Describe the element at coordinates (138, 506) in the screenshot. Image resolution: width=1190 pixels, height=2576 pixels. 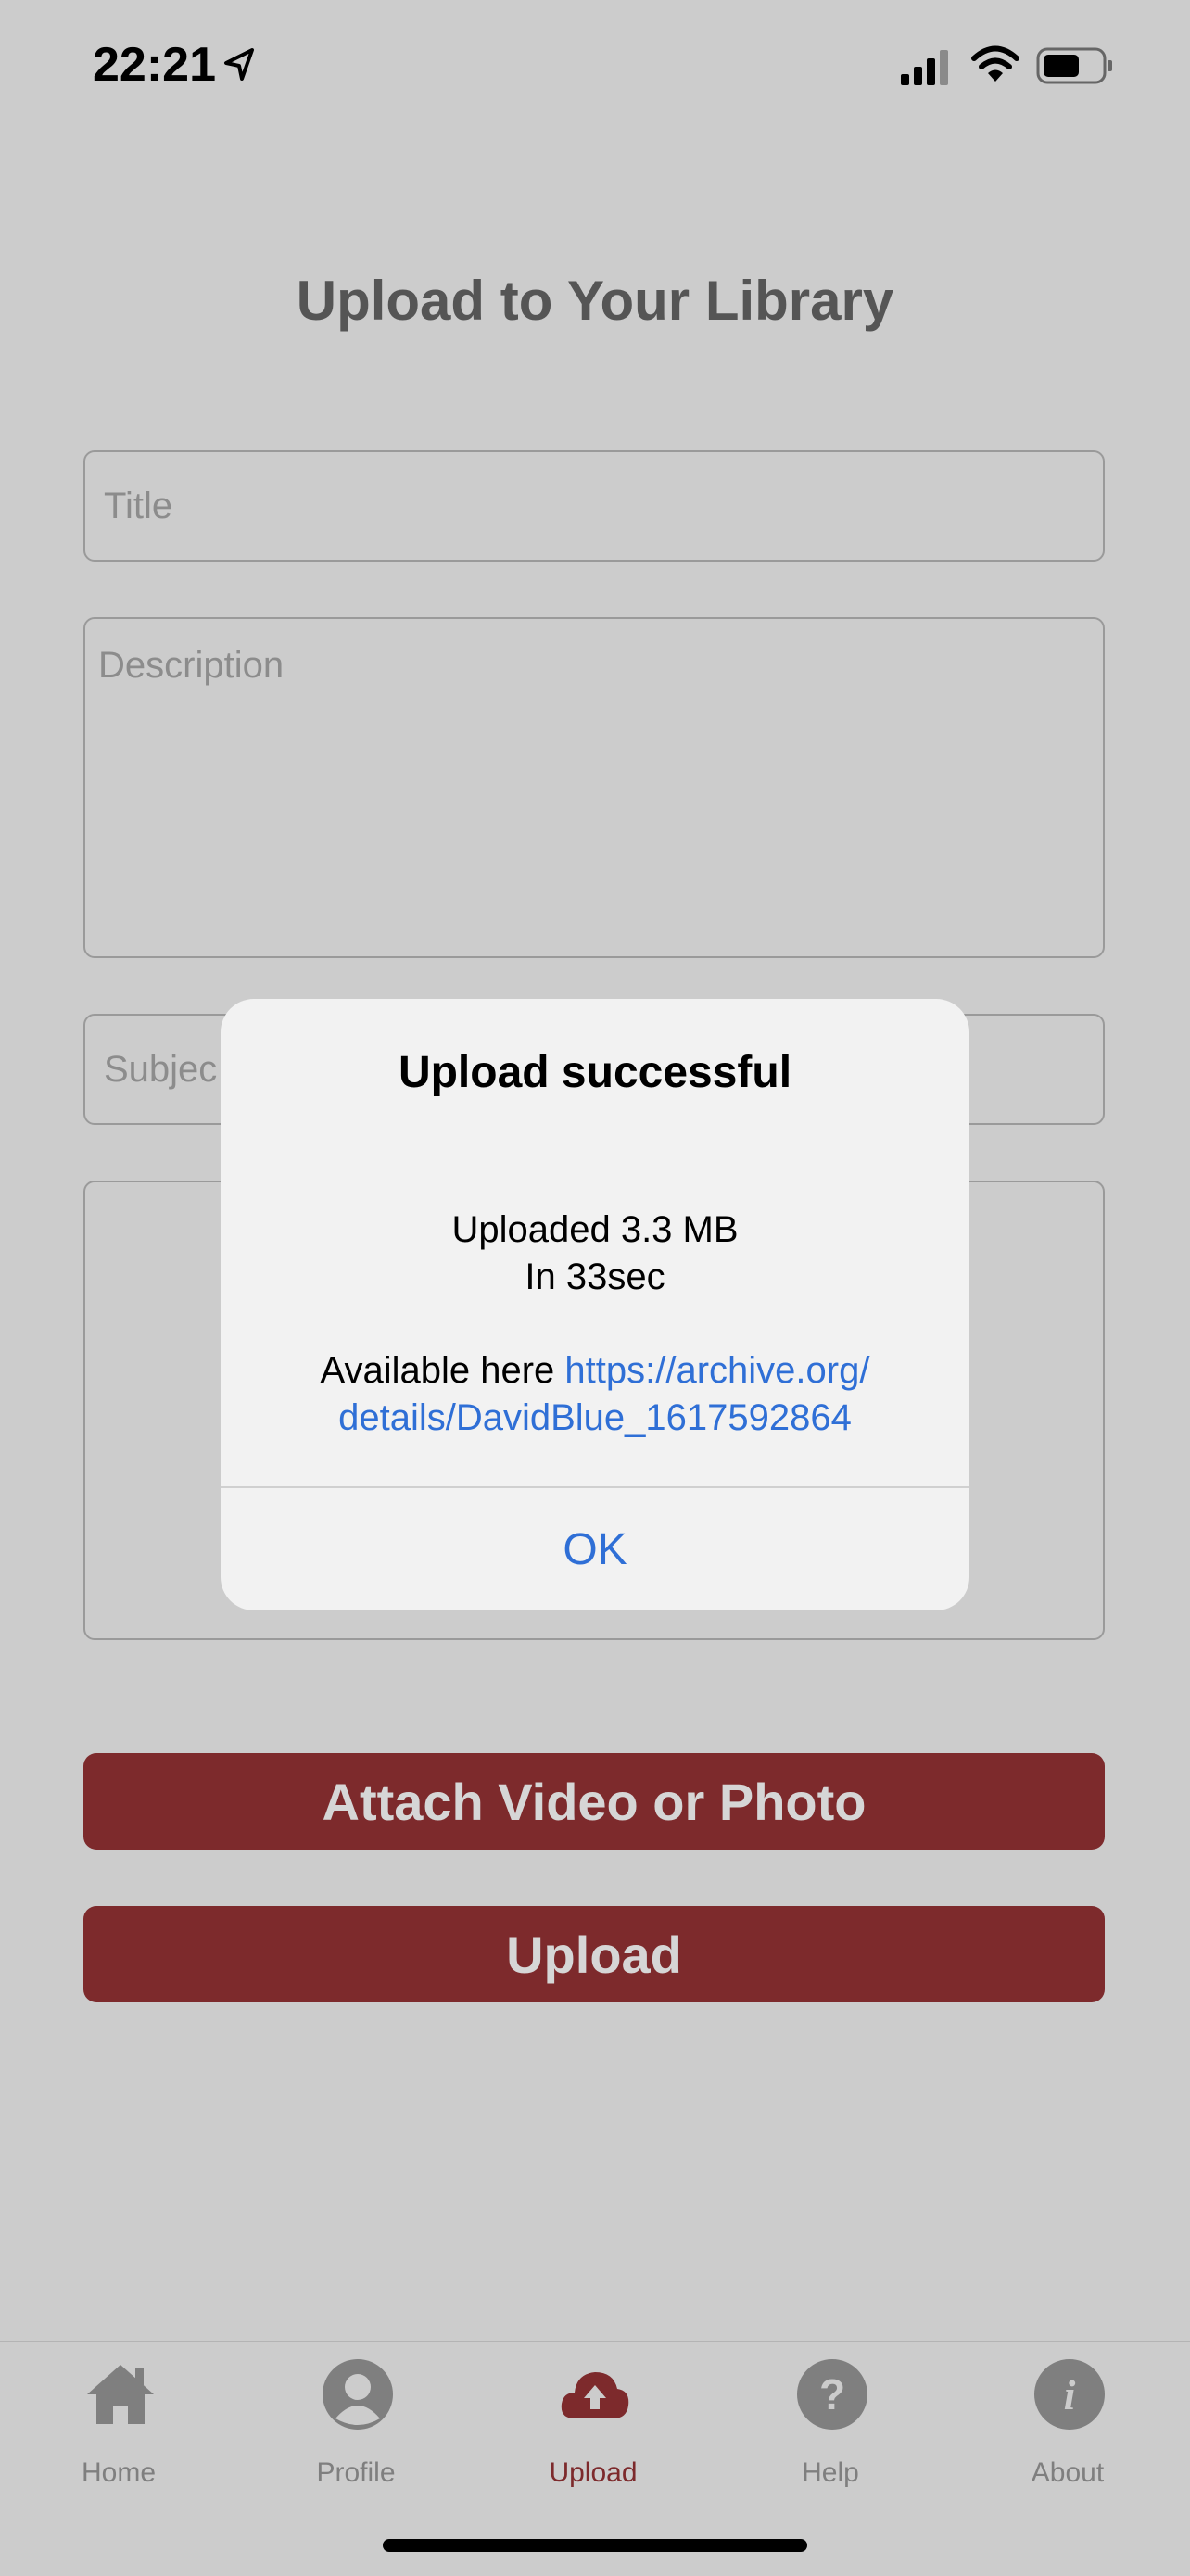
I see `title-placeholder: Title` at that location.